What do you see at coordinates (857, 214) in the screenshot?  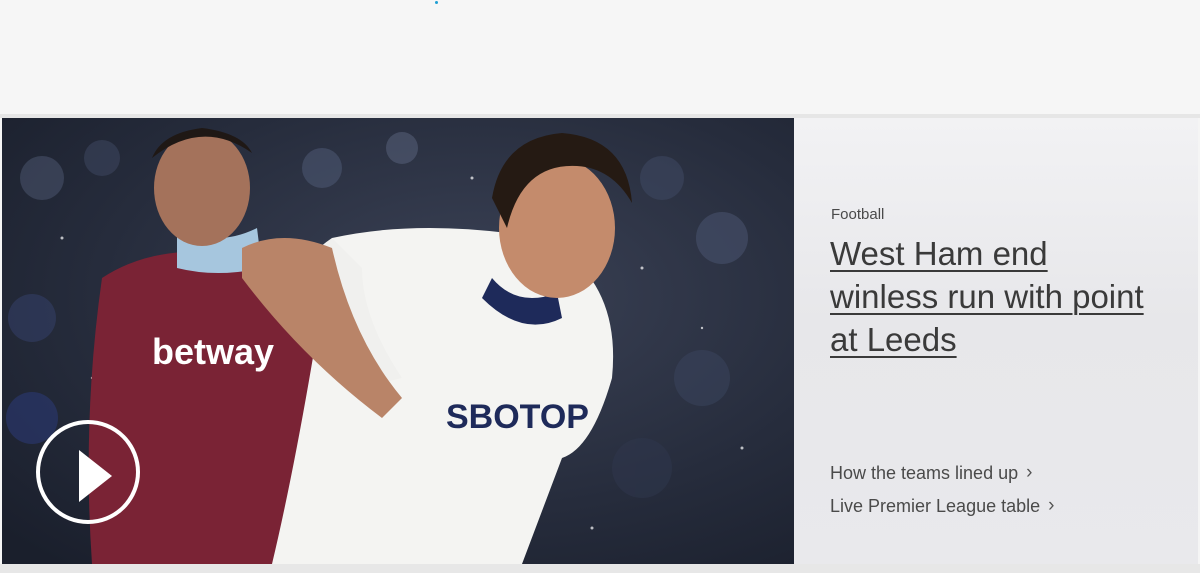 I see `story-category: Football` at bounding box center [857, 214].